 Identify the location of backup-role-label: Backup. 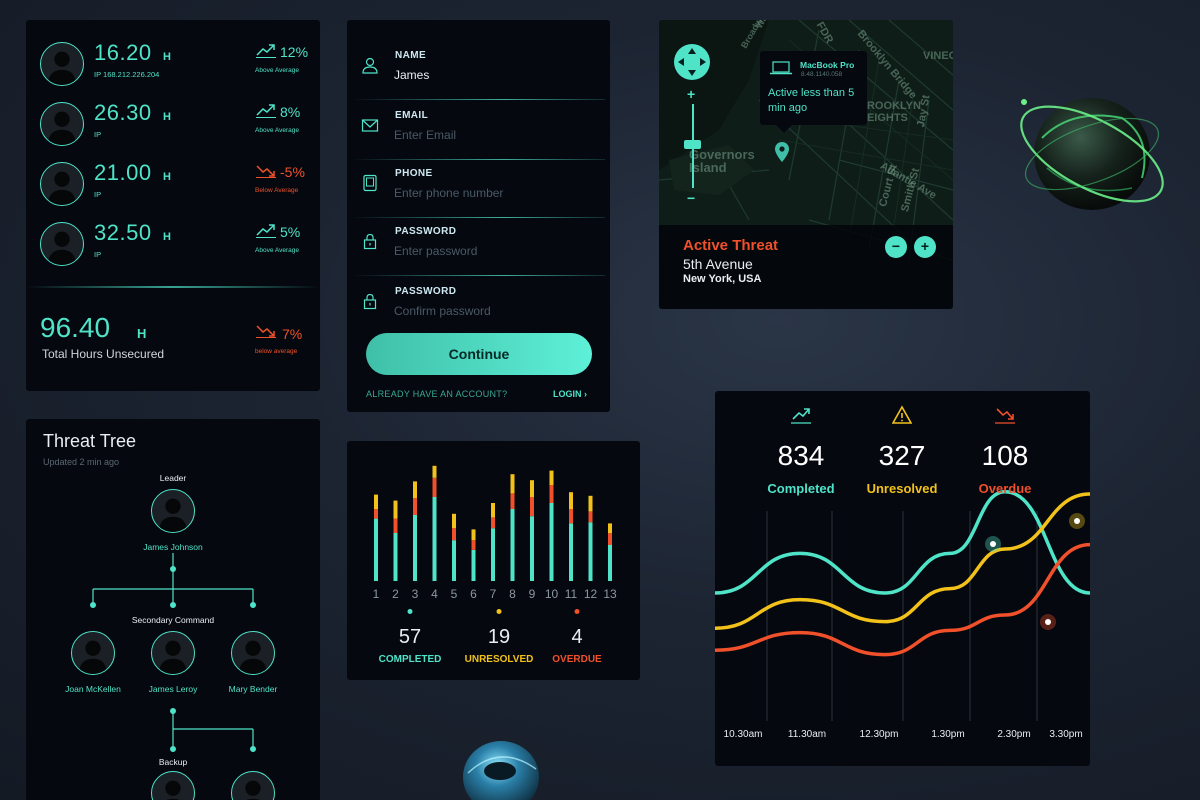
(173, 762).